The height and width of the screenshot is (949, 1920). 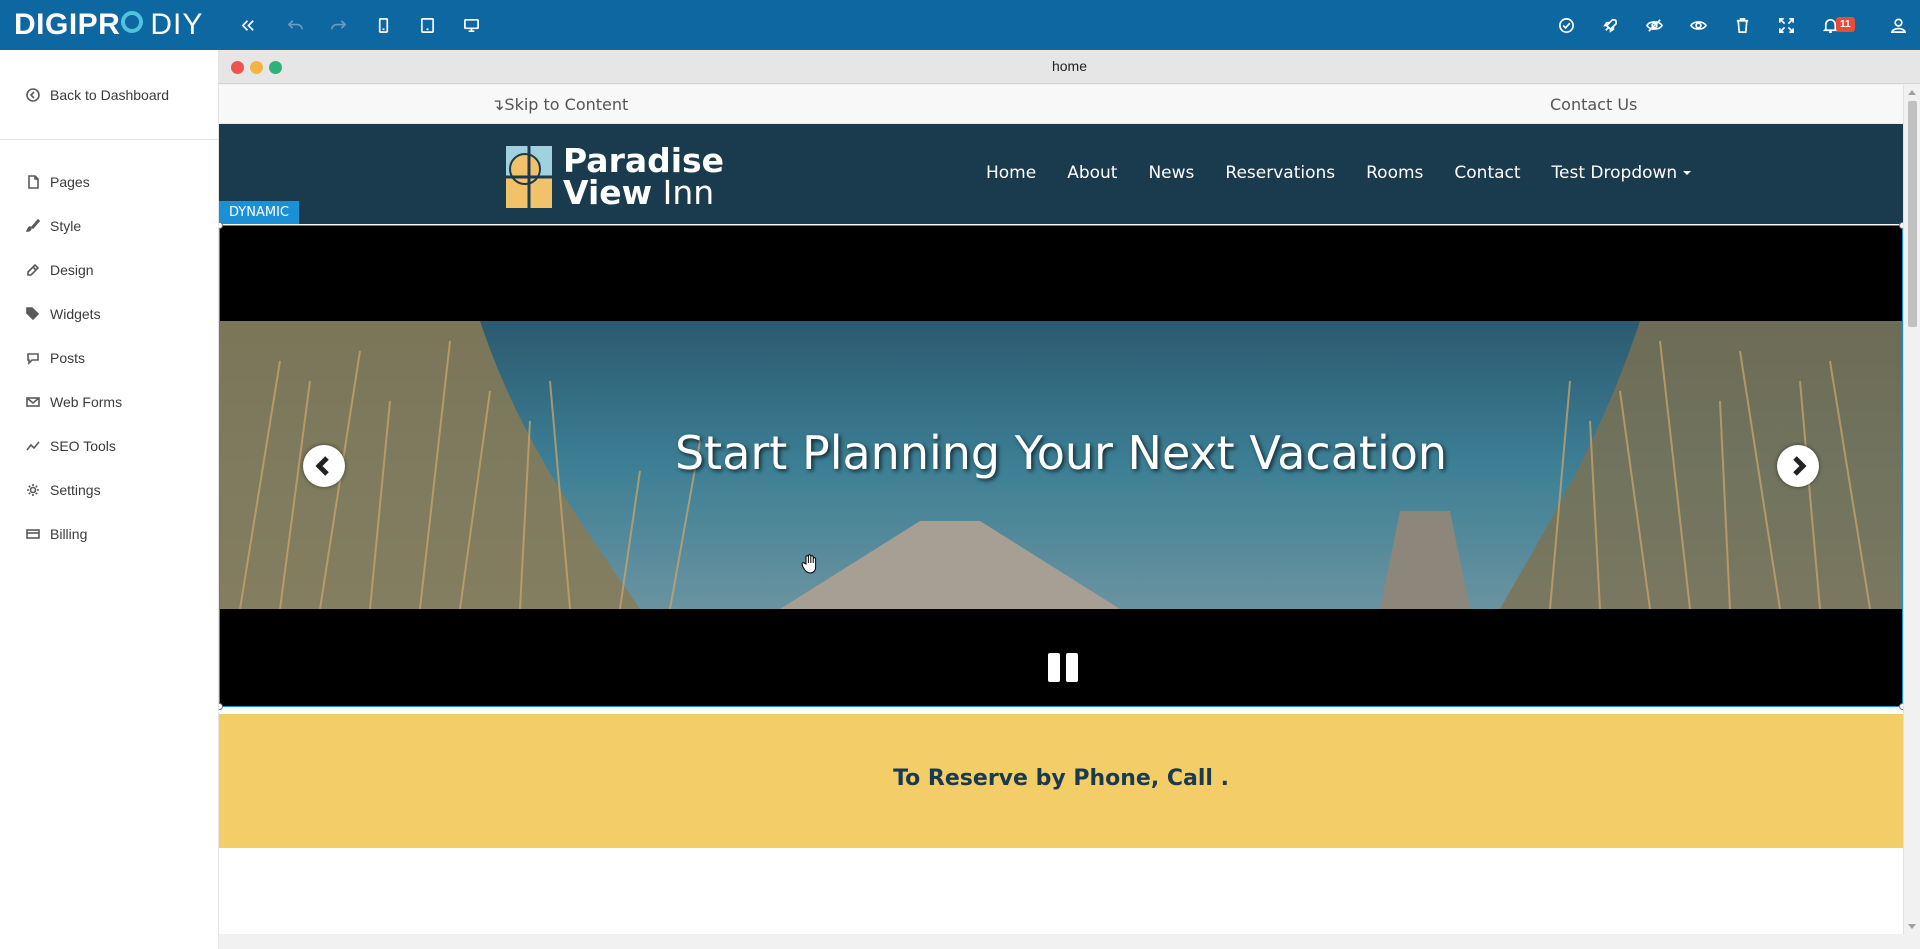 I want to click on desktop-icon, so click(x=471, y=25).